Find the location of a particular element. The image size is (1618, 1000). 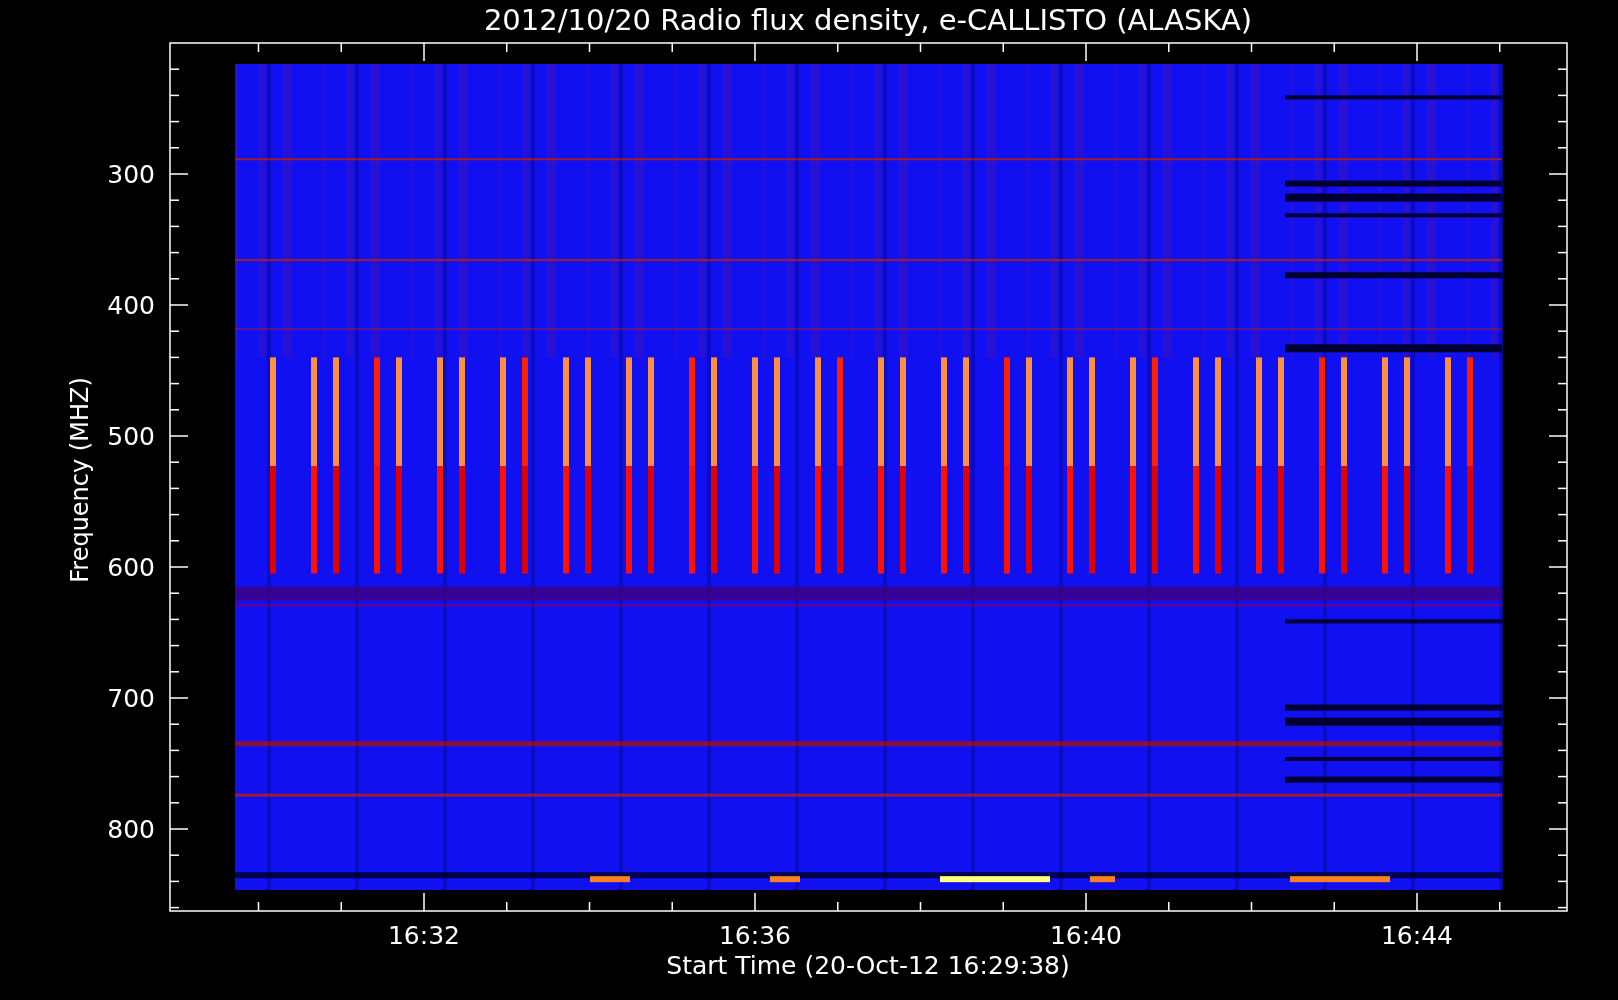

y-tick-label: 600 is located at coordinates (131, 567).